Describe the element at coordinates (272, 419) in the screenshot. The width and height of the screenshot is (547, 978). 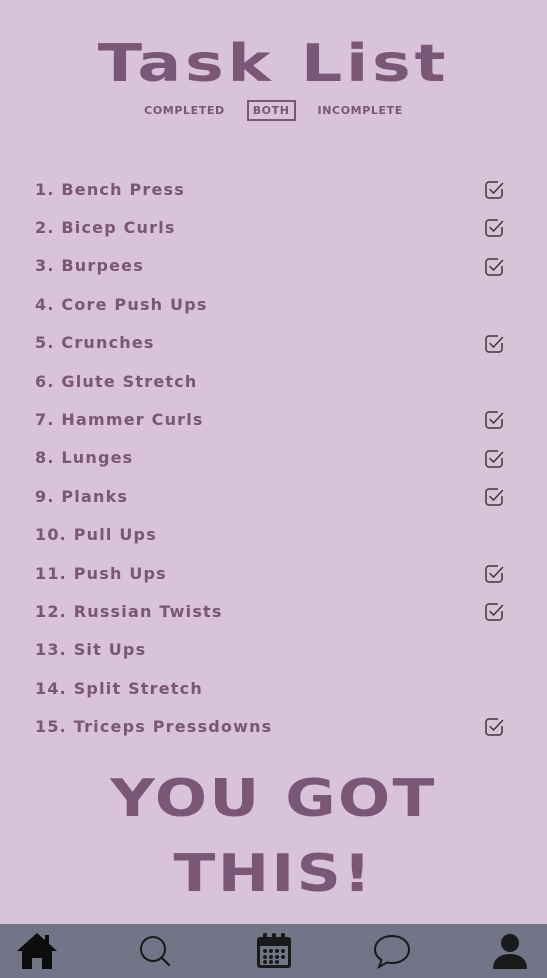
I see `task-item: 7. Hammer Curls` at that location.